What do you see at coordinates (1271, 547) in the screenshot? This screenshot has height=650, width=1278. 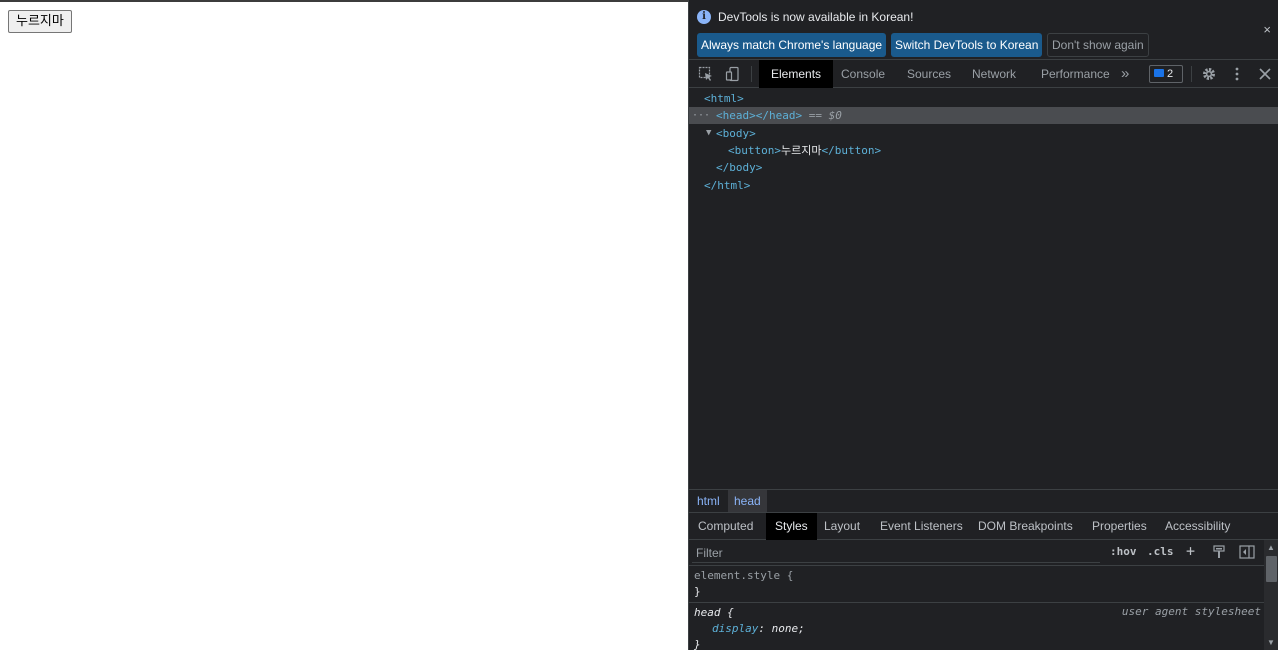 I see `scroll-up-arrow-icon: ▲` at bounding box center [1271, 547].